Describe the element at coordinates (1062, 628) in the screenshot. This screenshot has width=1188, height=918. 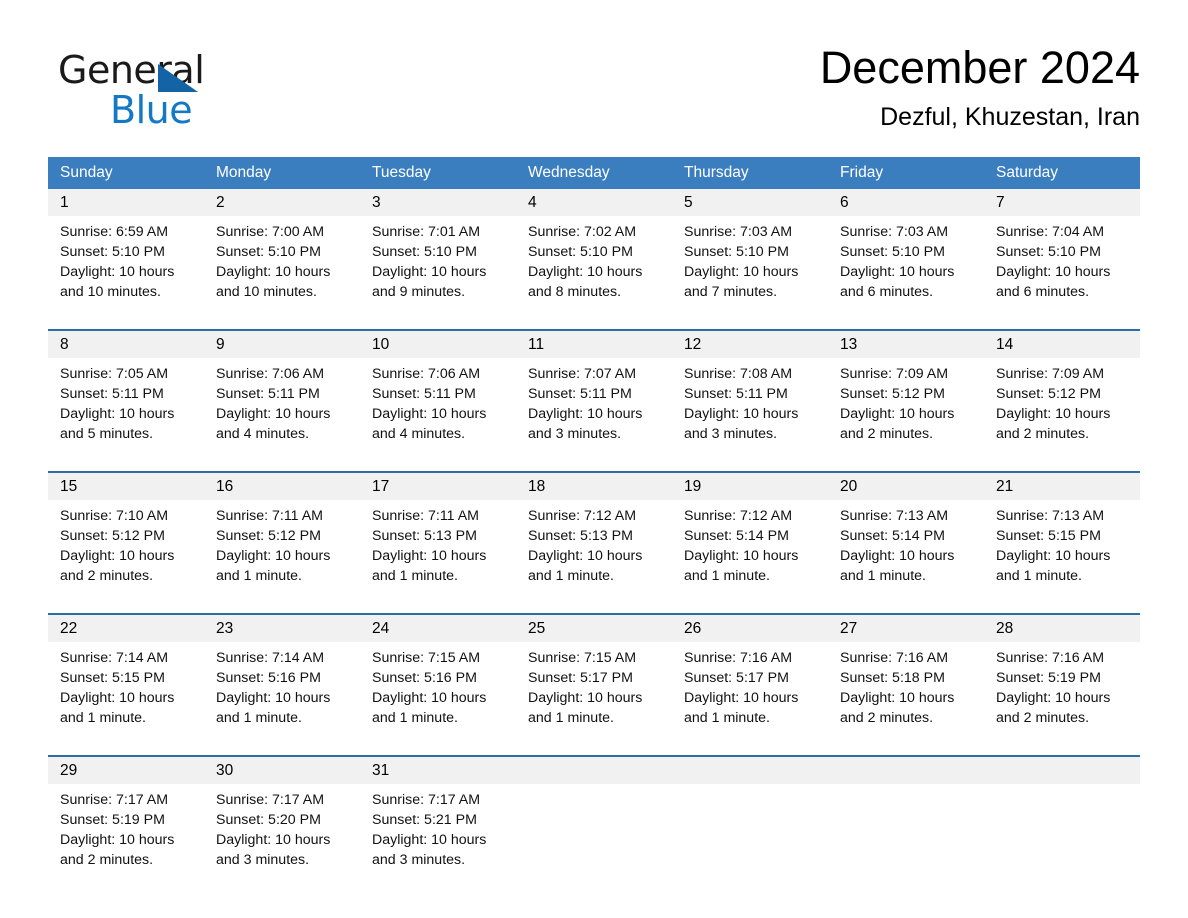
I see `day-number-28: 28` at that location.